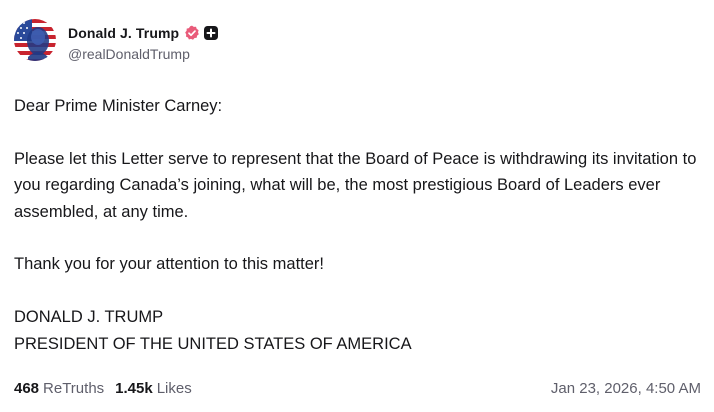  What do you see at coordinates (74, 388) in the screenshot?
I see `retruths-label: ReTruths` at bounding box center [74, 388].